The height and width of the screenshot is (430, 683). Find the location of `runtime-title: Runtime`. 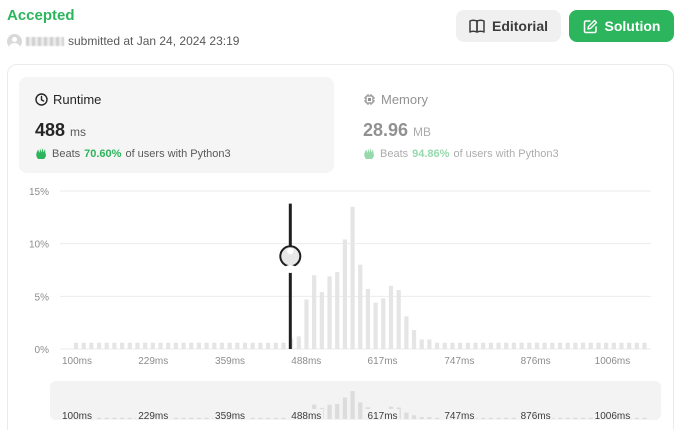

runtime-title: Runtime is located at coordinates (77, 99).